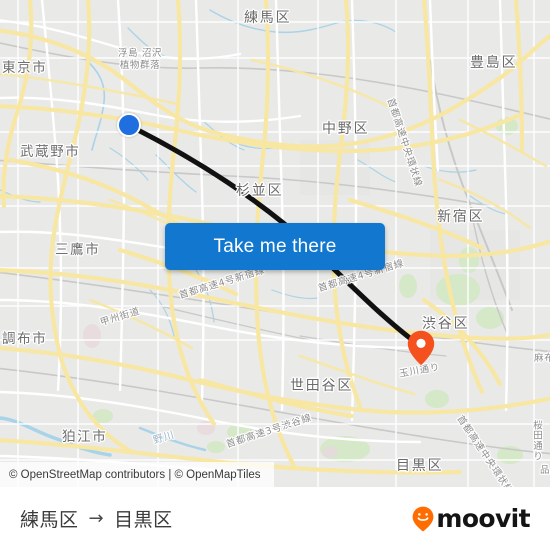 This screenshot has height=550, width=550. I want to click on take-me-there-button: Take me there, so click(275, 246).